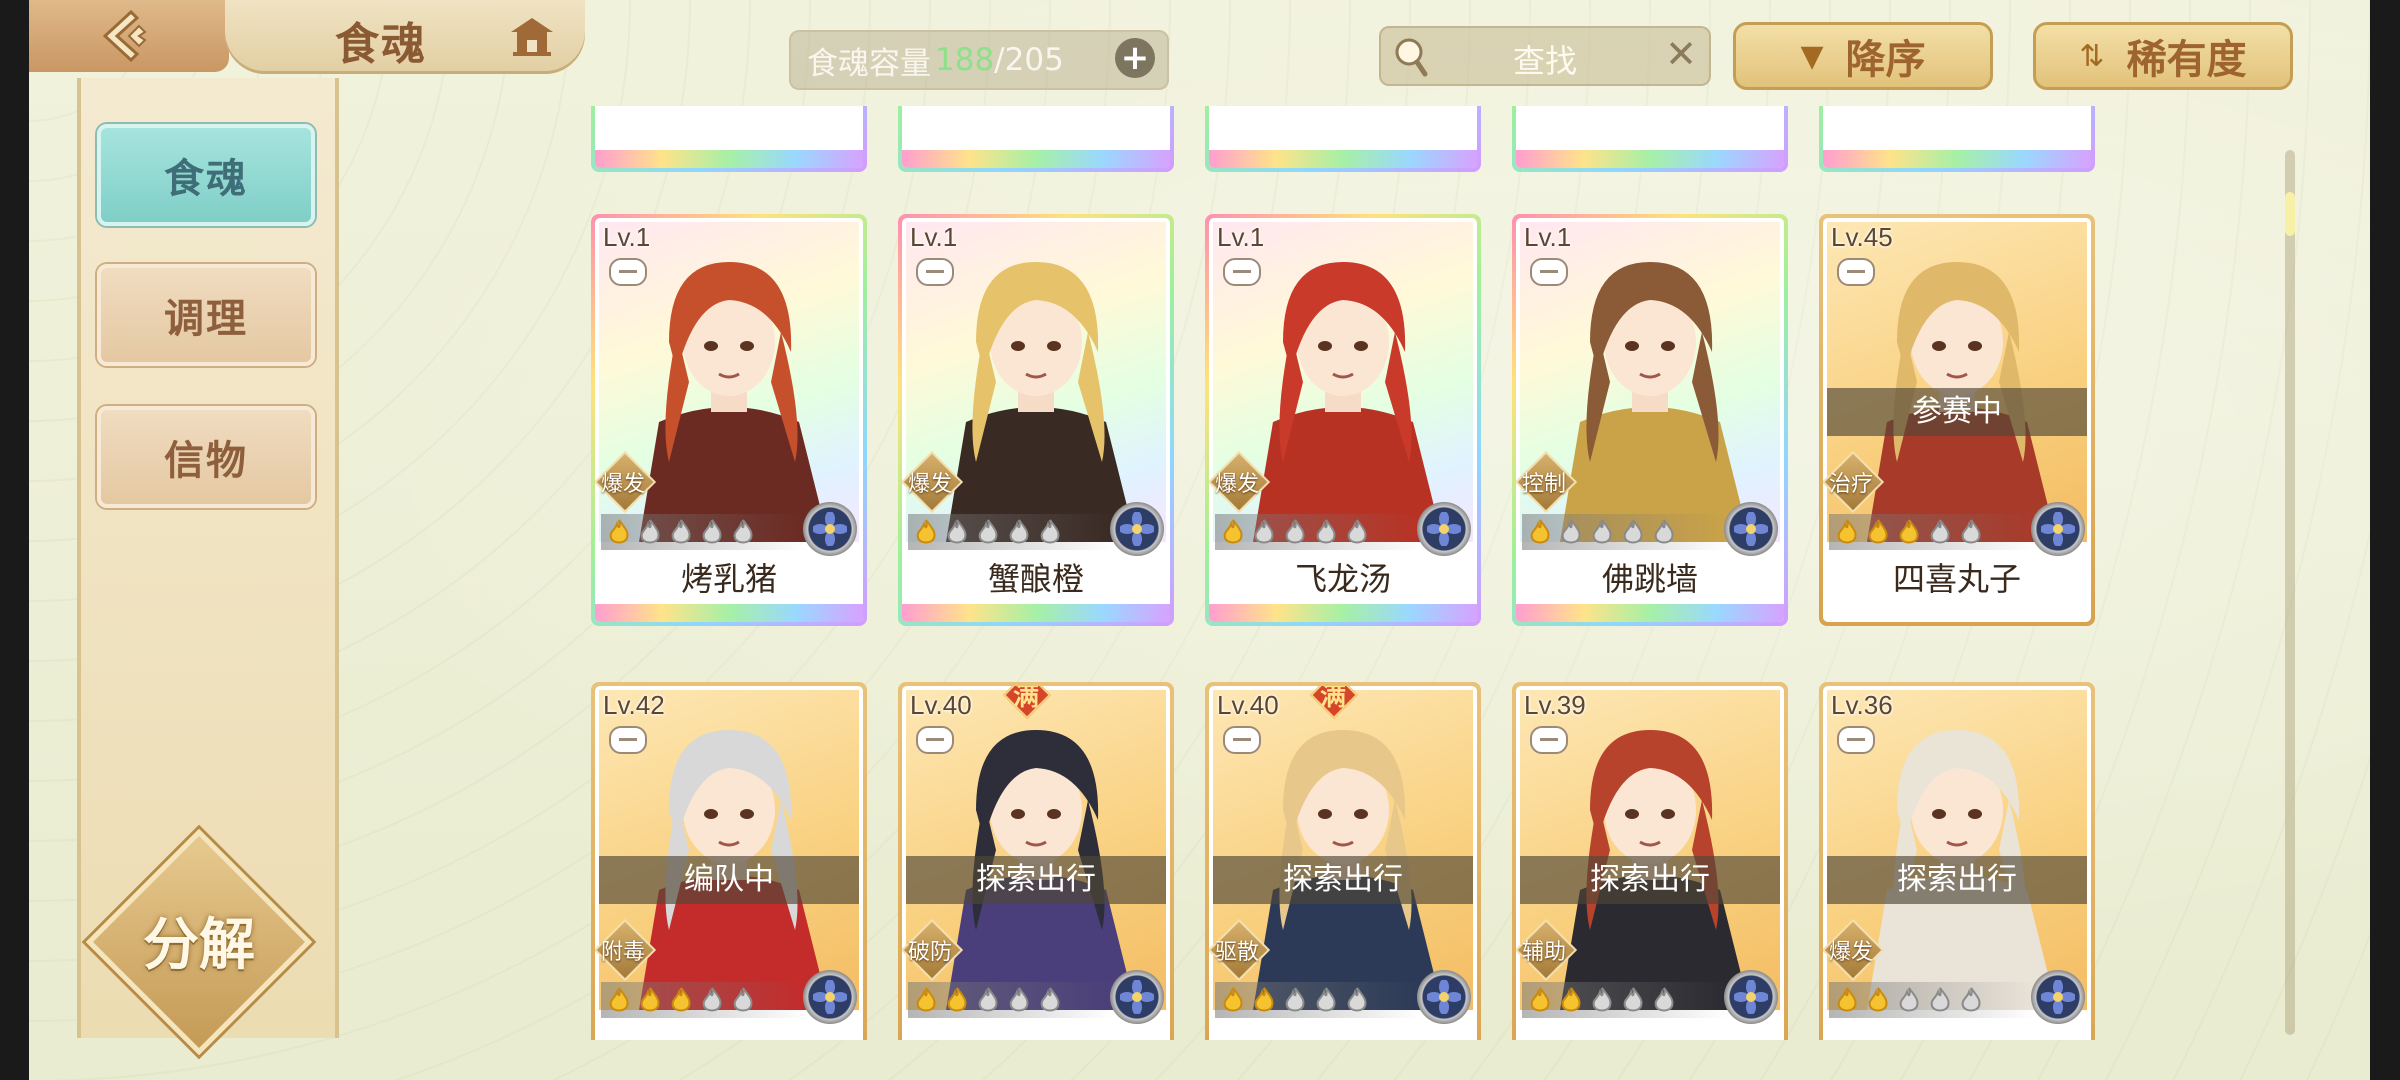 Image resolution: width=2400 pixels, height=1080 pixels. Describe the element at coordinates (532, 36) in the screenshot. I see `home-icon` at that location.